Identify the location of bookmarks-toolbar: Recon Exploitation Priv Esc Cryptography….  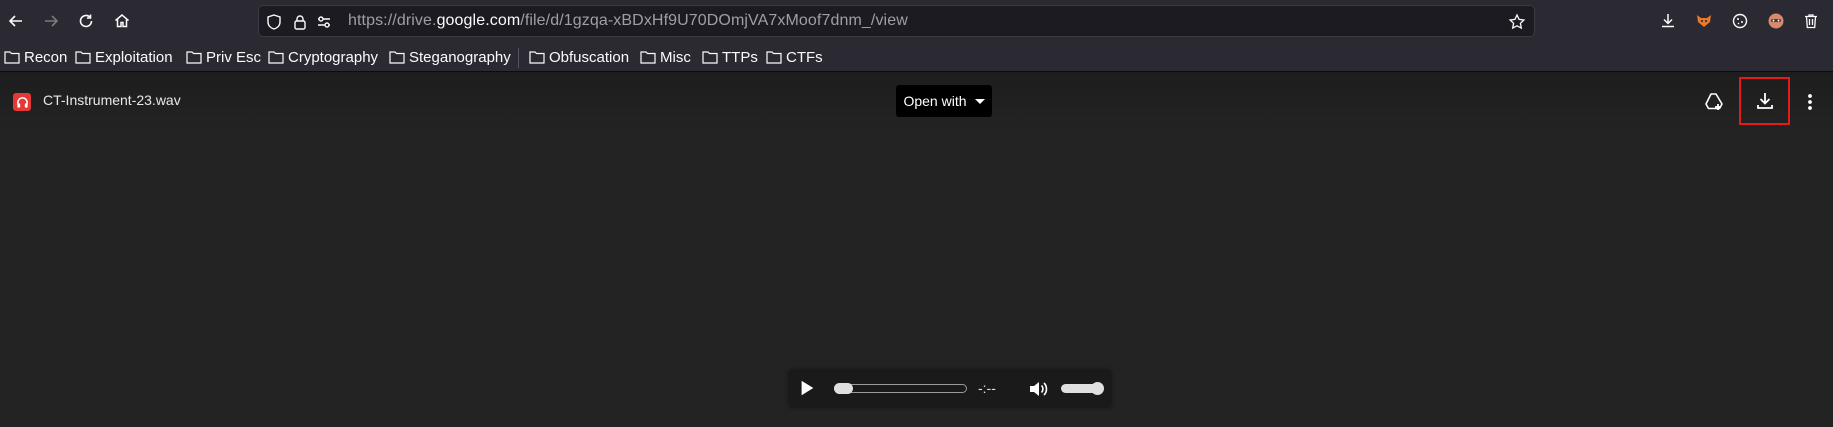
(916, 57).